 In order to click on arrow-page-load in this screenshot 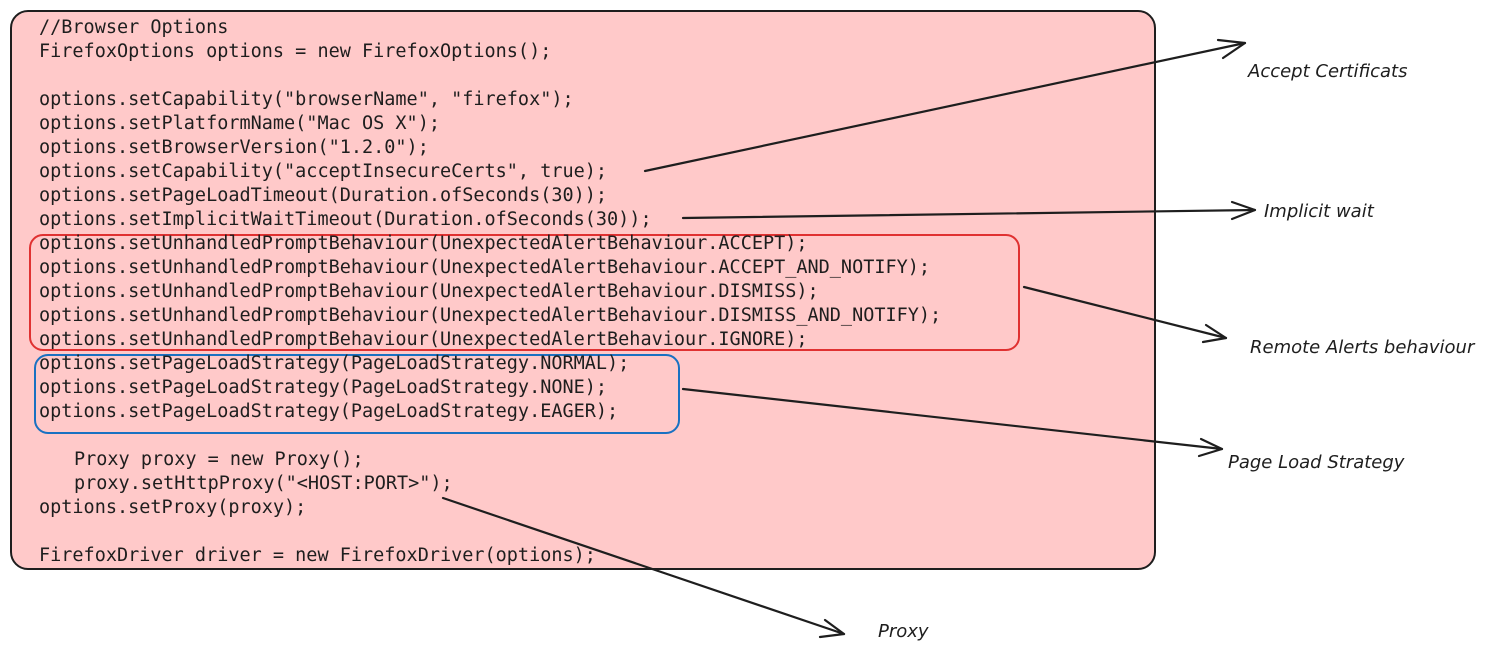, I will do `click(952, 422)`.